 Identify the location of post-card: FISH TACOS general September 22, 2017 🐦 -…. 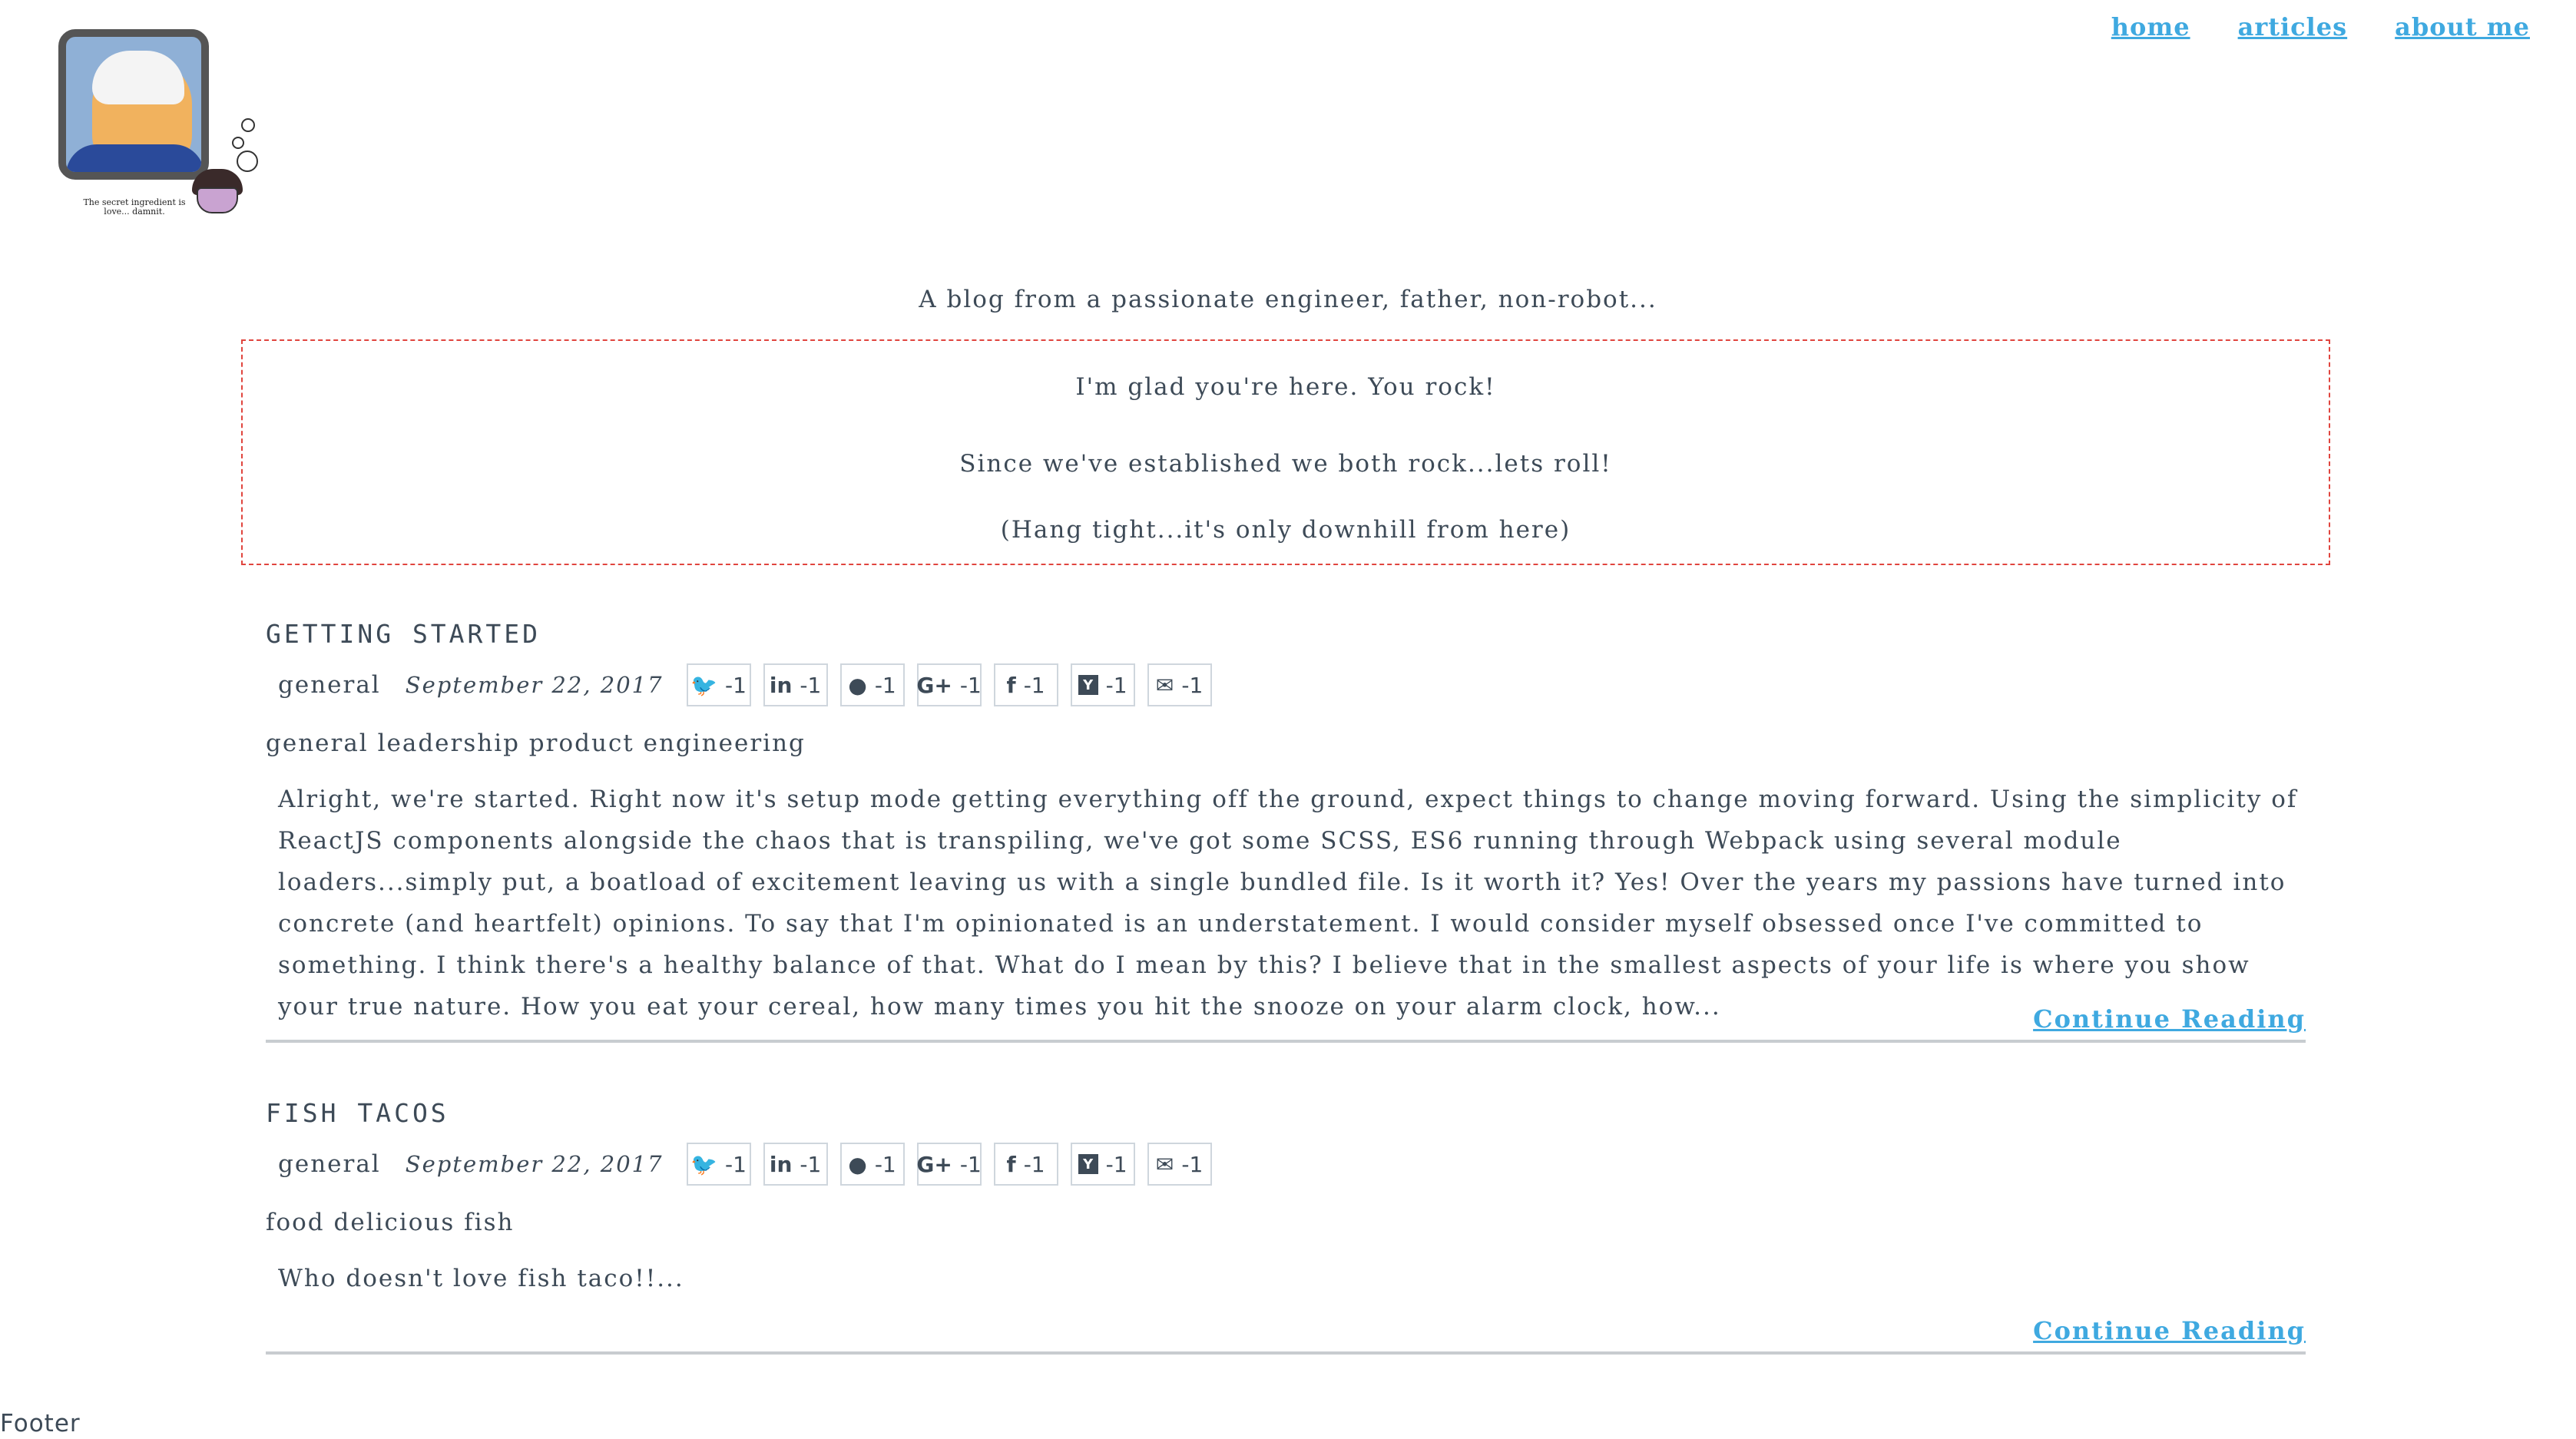
(1286, 1231).